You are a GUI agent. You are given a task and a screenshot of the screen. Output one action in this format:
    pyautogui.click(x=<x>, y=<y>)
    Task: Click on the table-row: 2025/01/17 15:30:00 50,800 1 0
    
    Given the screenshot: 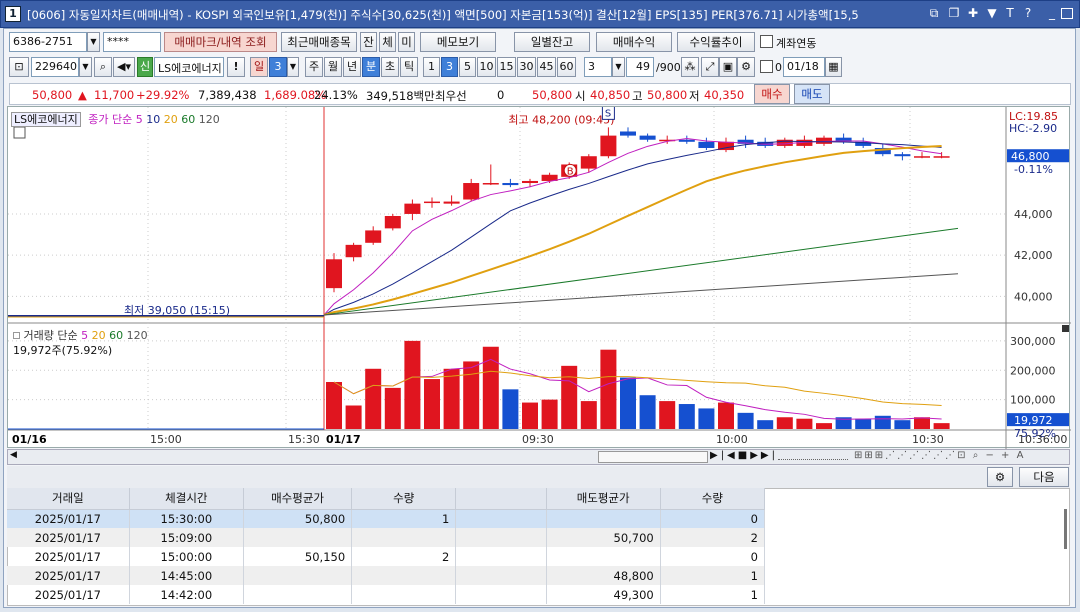 What is the action you would take?
    pyautogui.click(x=386, y=518)
    